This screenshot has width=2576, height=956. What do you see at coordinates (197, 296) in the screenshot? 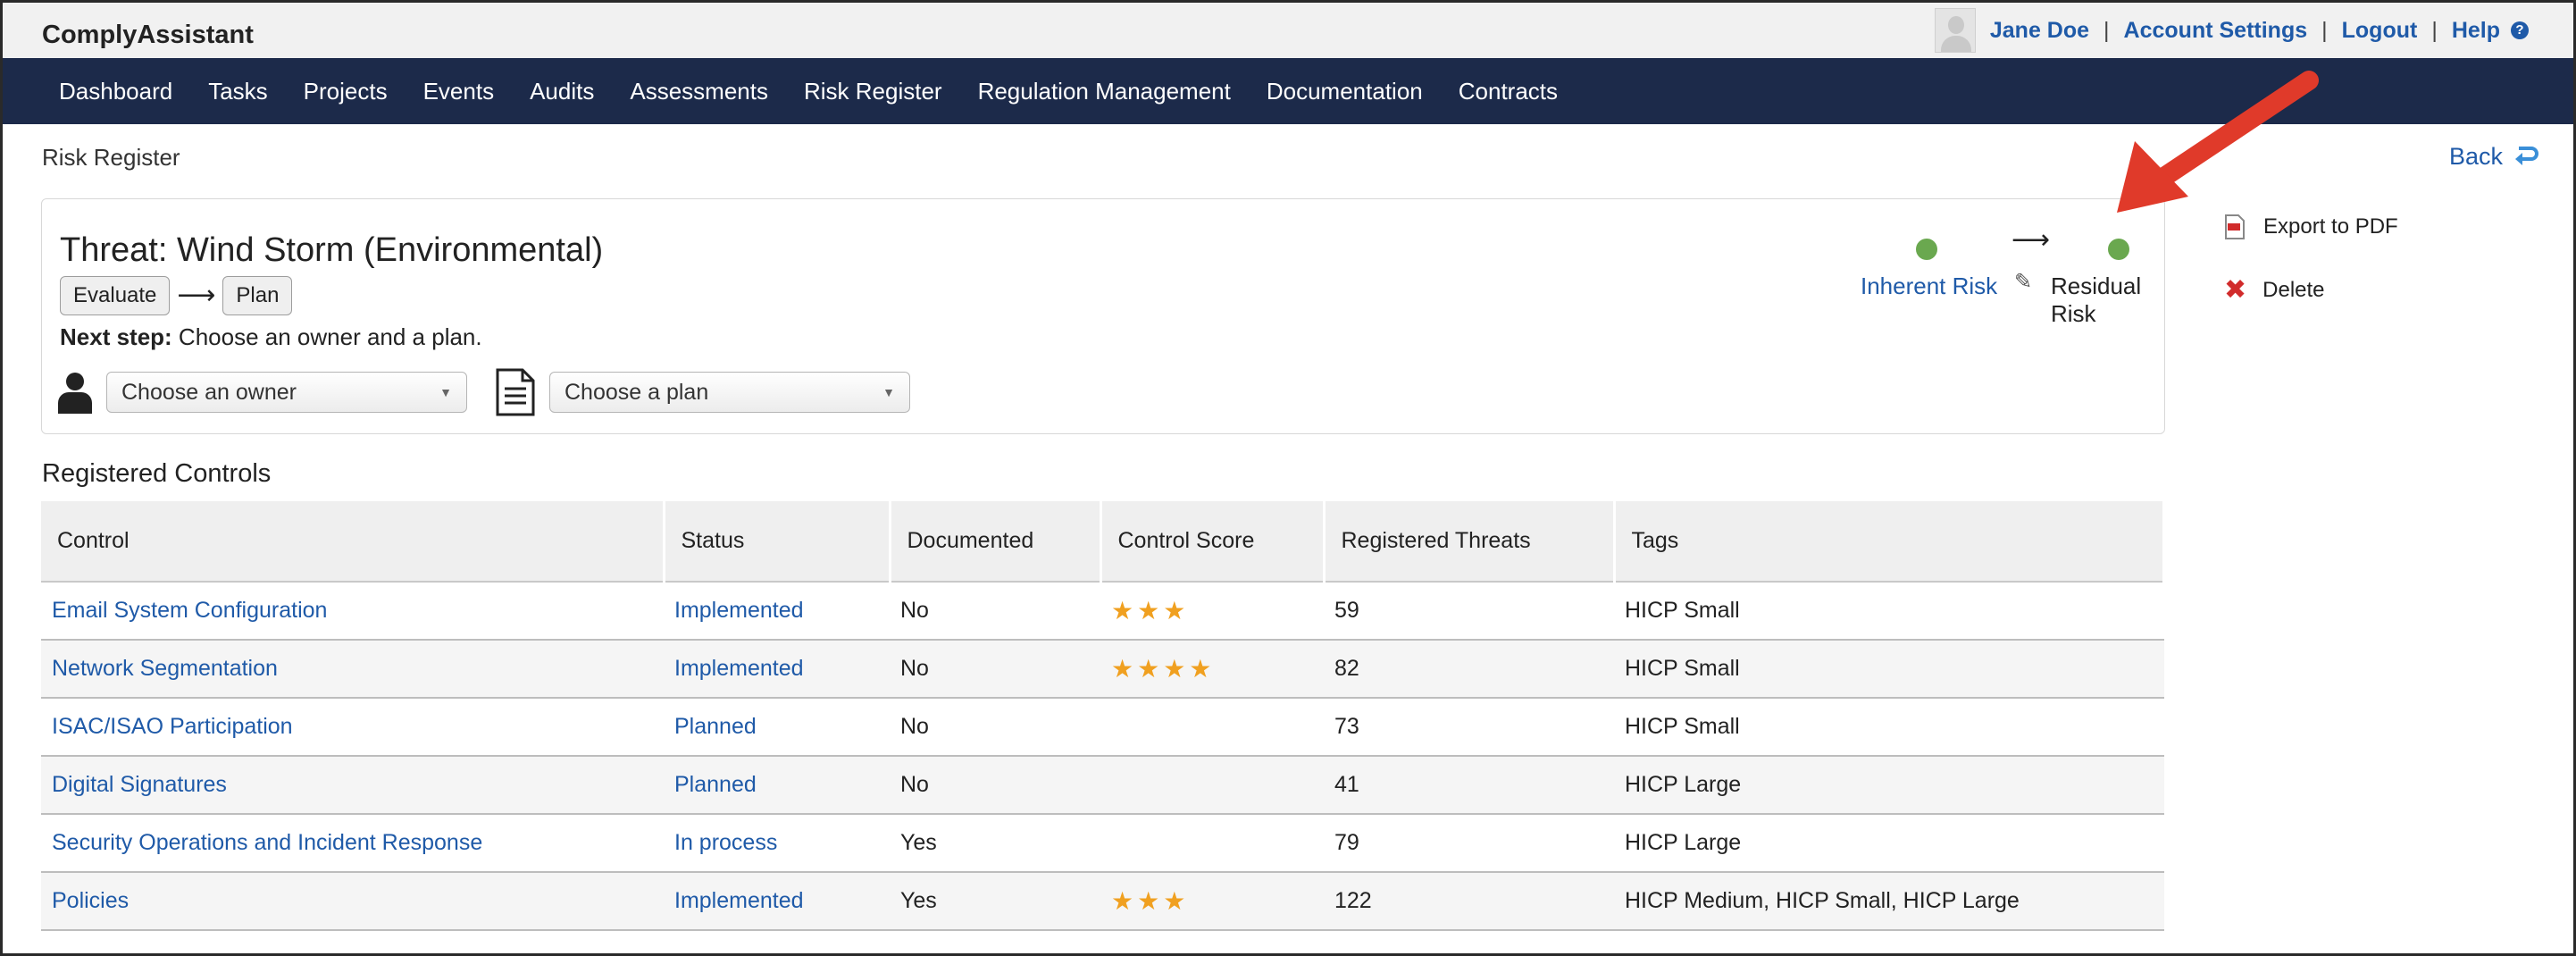
I see `step-arrow: ⟶` at bounding box center [197, 296].